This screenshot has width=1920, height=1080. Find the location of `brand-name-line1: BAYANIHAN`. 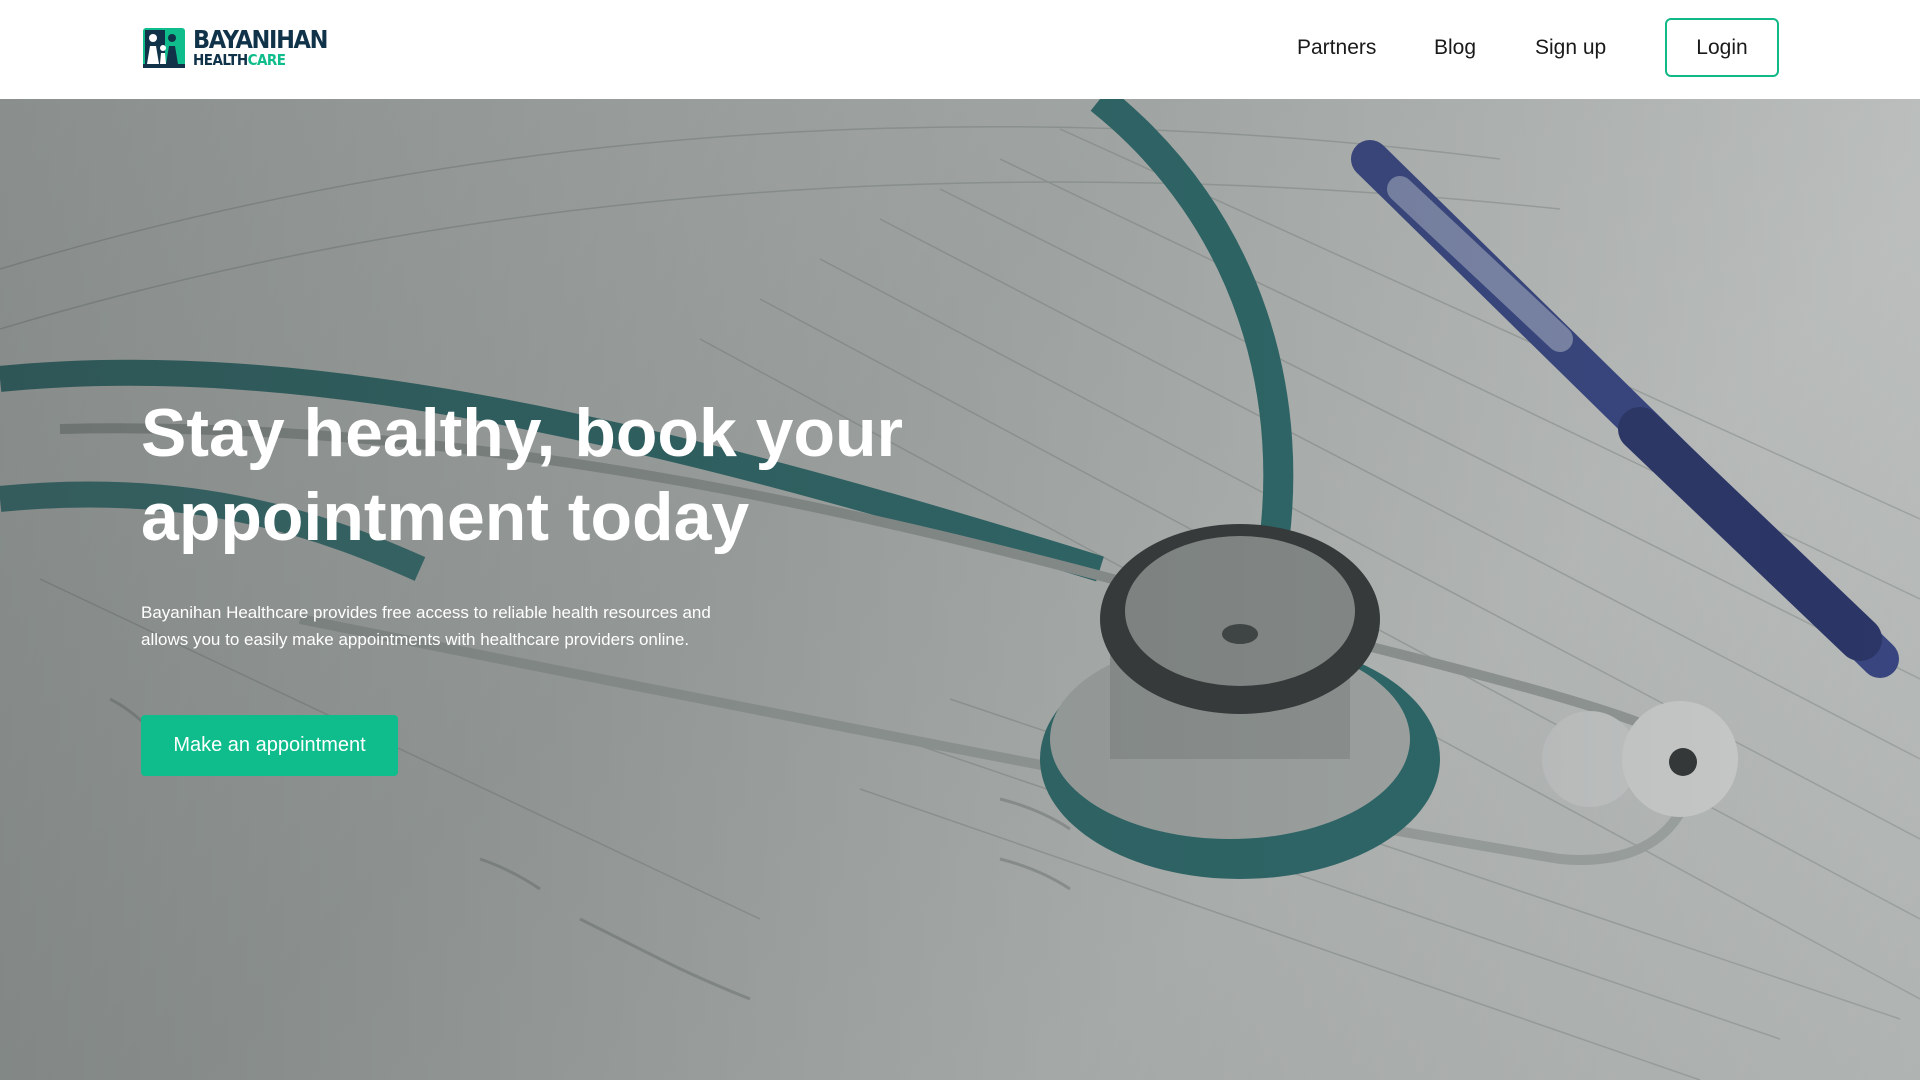

brand-name-line1: BAYANIHAN is located at coordinates (260, 39).